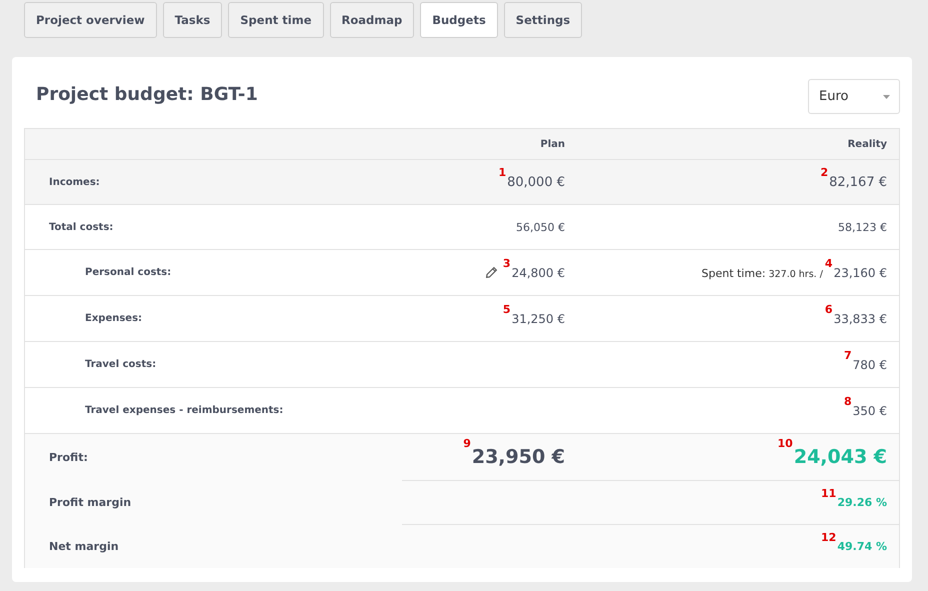  What do you see at coordinates (828, 493) in the screenshot?
I see `annotation-number: 11` at bounding box center [828, 493].